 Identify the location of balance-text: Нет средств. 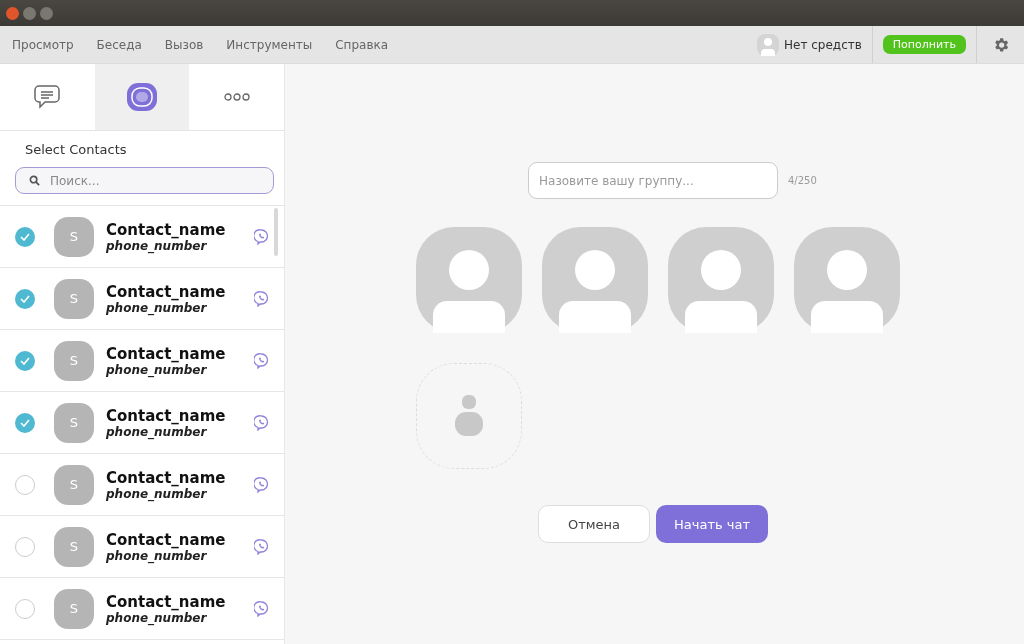
(823, 44).